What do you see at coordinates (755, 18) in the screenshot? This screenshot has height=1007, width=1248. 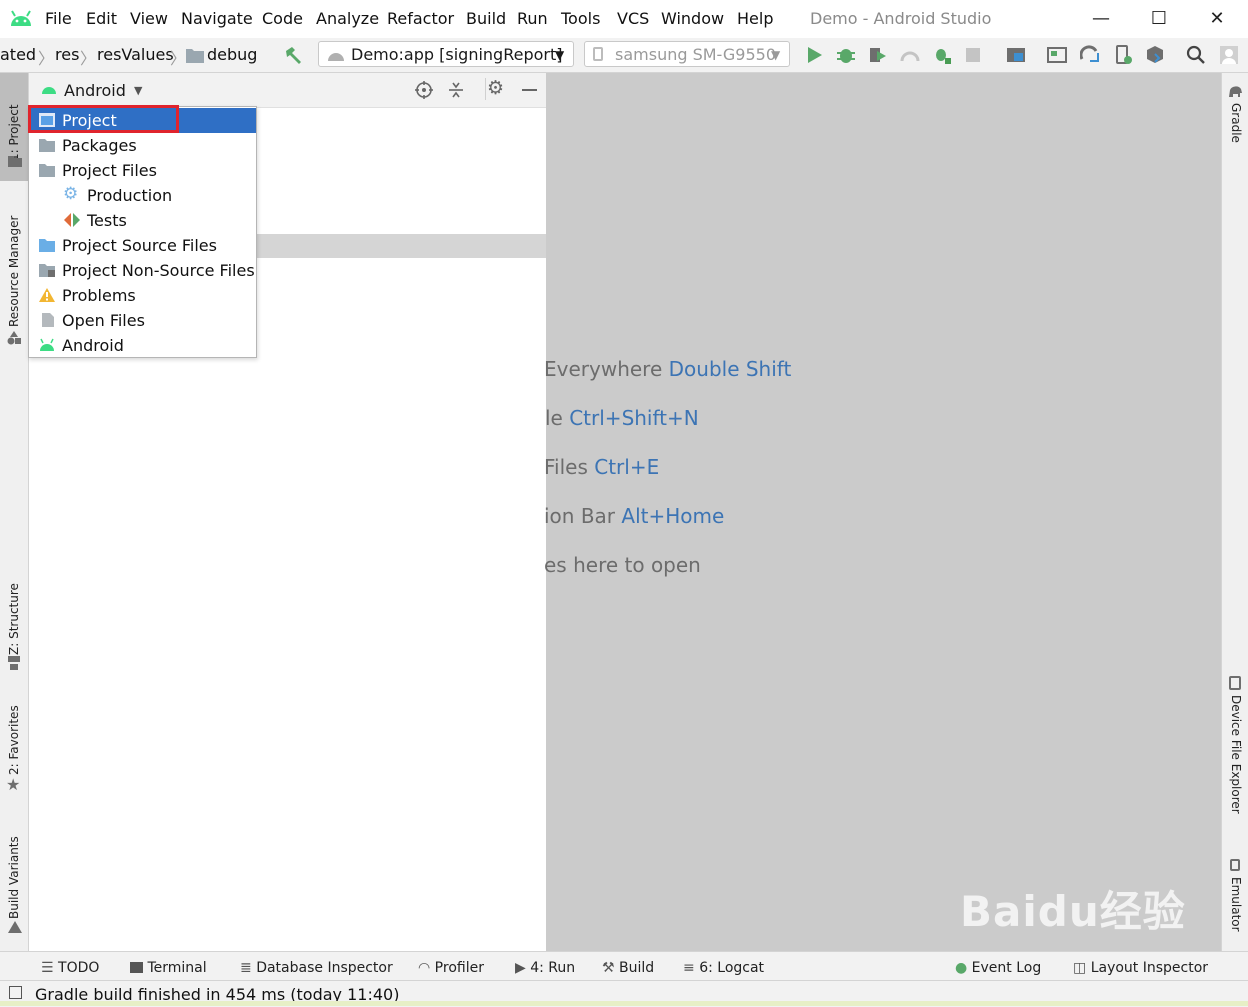 I see `menu-help: Help` at bounding box center [755, 18].